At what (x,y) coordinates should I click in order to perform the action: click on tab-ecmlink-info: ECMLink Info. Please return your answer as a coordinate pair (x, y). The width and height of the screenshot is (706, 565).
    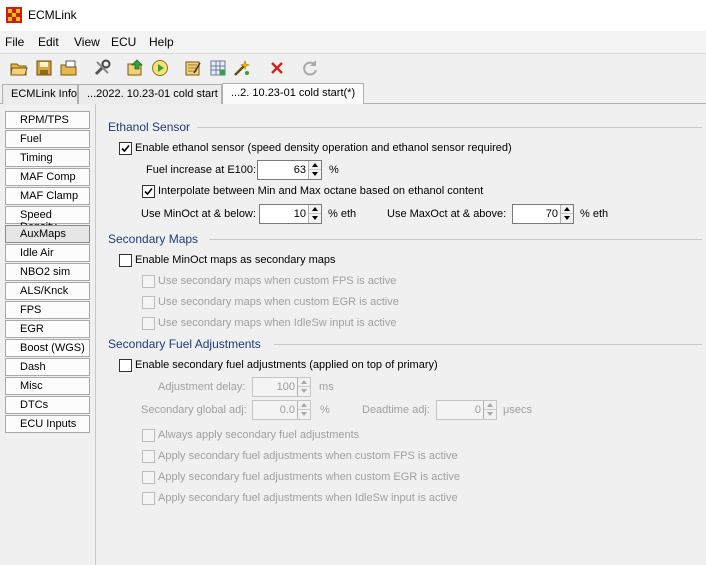
    Looking at the image, I should click on (40, 94).